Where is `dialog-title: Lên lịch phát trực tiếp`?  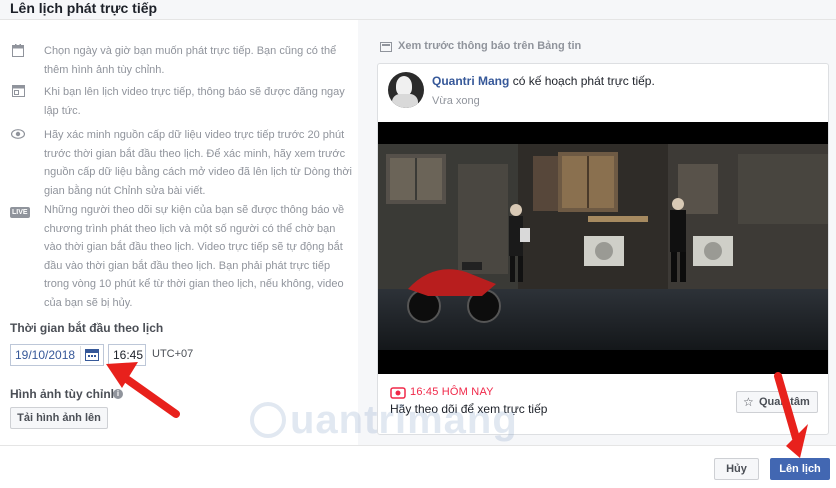 dialog-title: Lên lịch phát trực tiếp is located at coordinates (84, 8).